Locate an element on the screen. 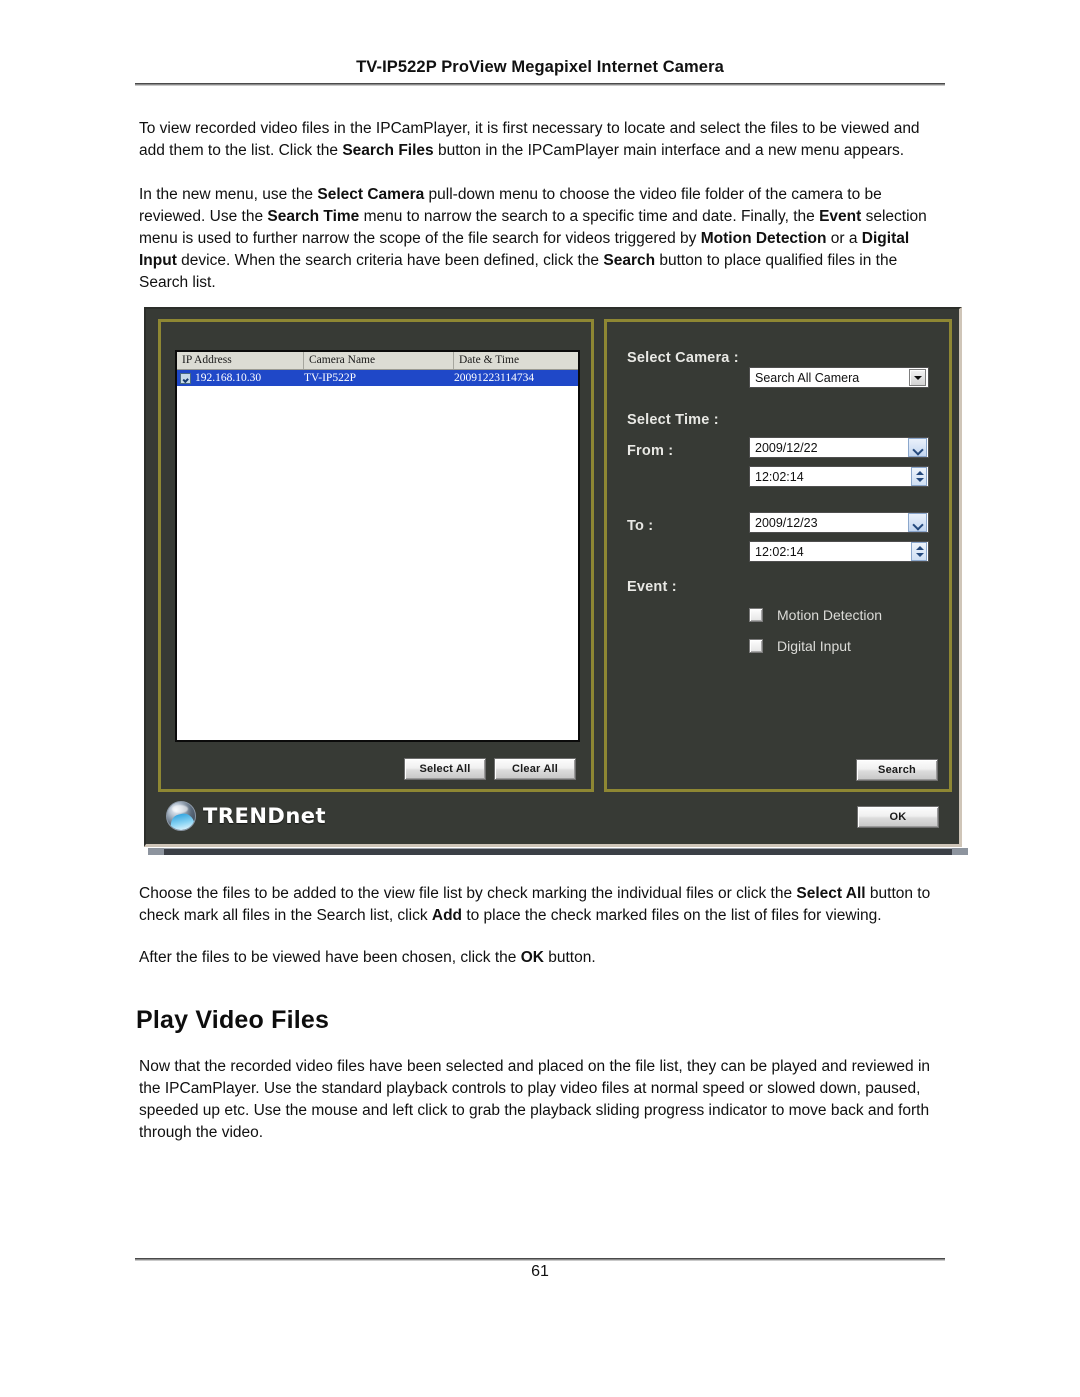 The width and height of the screenshot is (1080, 1397). from-date-value: 2009/12/22 is located at coordinates (786, 447).